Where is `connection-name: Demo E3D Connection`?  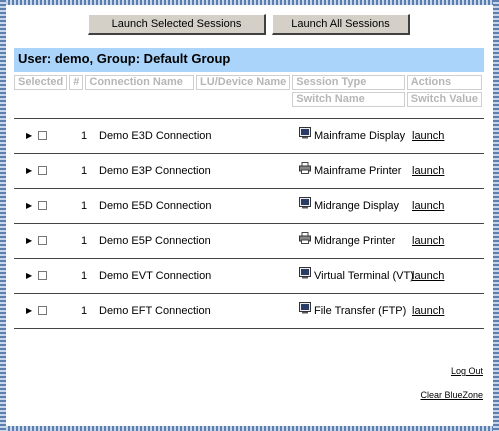 connection-name: Demo E3D Connection is located at coordinates (155, 136).